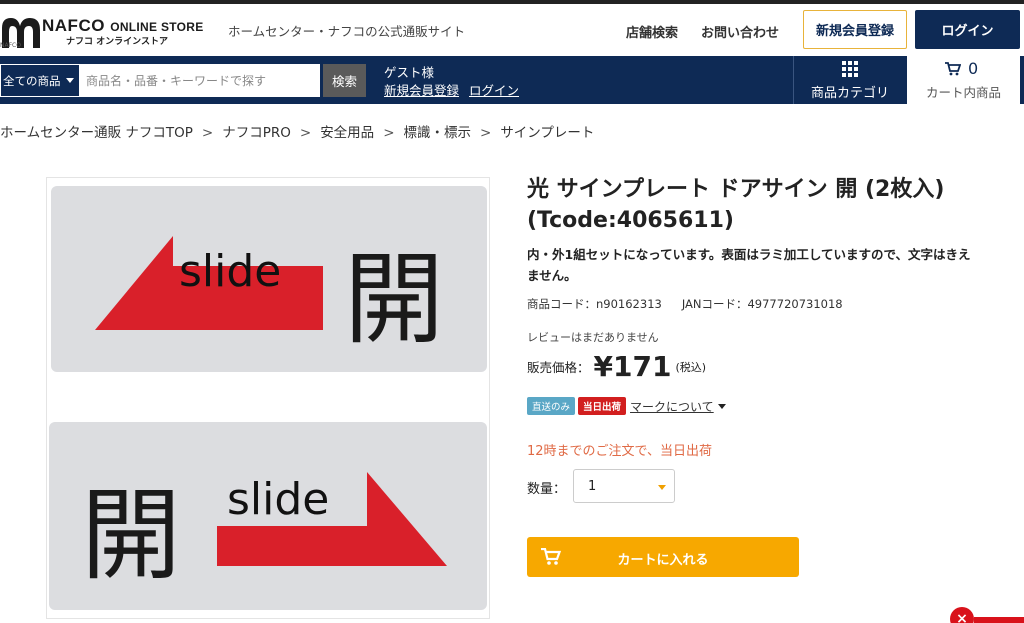 The height and width of the screenshot is (623, 1024). I want to click on review-status: レビューはまだありません, so click(593, 337).